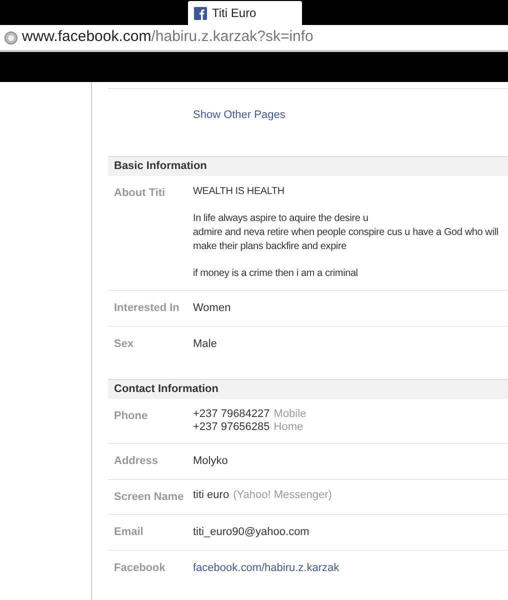 Image resolution: width=508 pixels, height=600 pixels. What do you see at coordinates (231, 427) in the screenshot?
I see `field-value: +237 97656285` at bounding box center [231, 427].